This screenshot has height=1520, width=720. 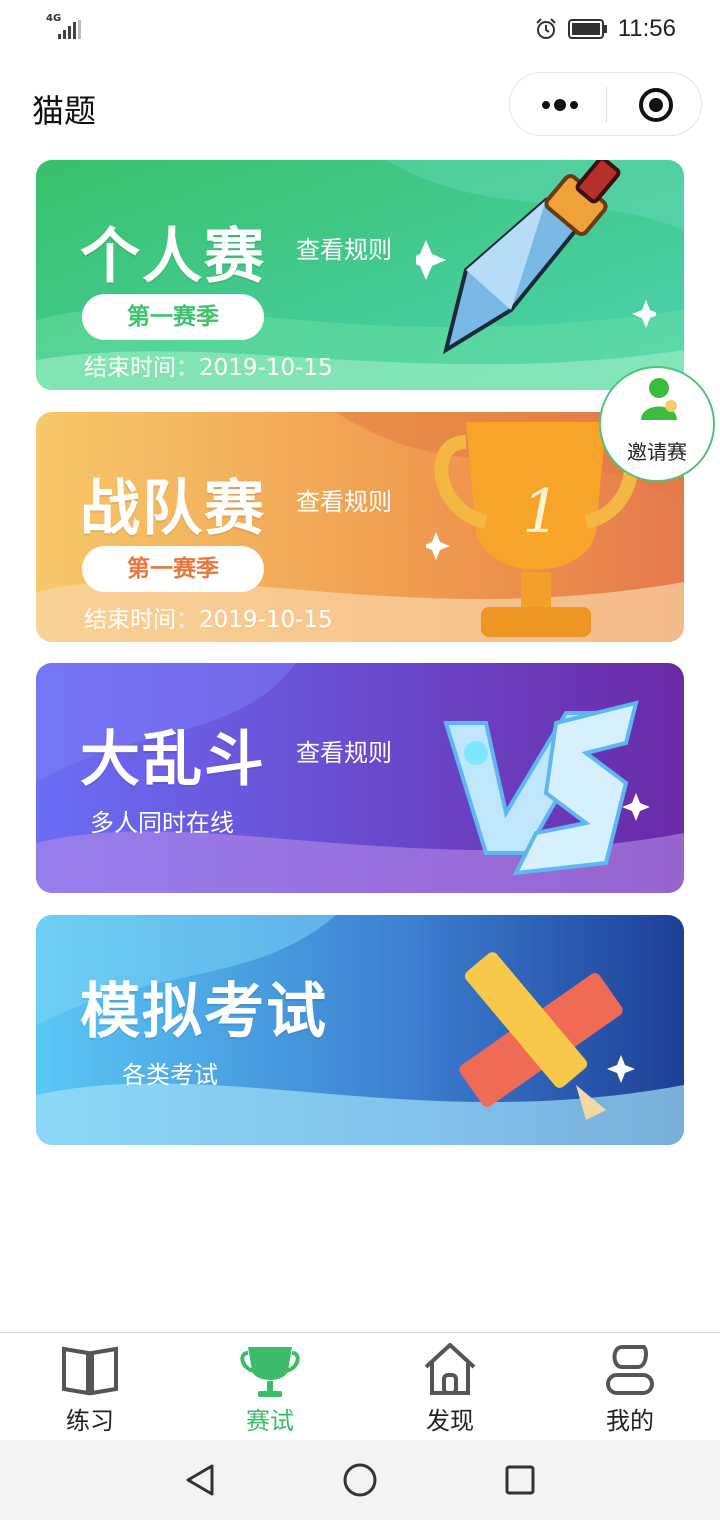 I want to click on tab-practice: 练习, so click(x=90, y=1386).